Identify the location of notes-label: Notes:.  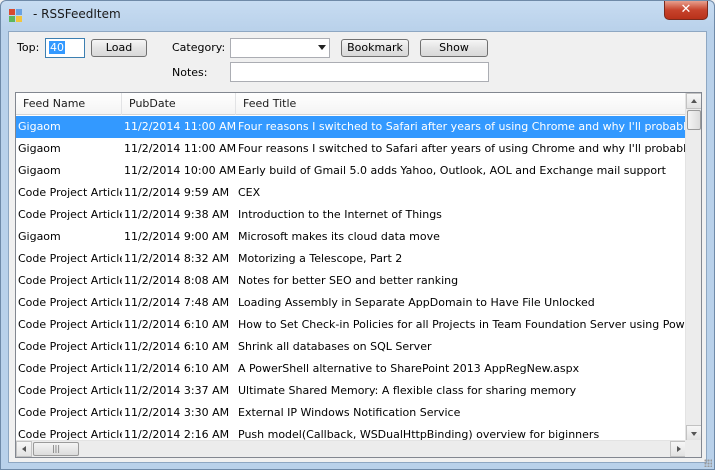
(190, 72).